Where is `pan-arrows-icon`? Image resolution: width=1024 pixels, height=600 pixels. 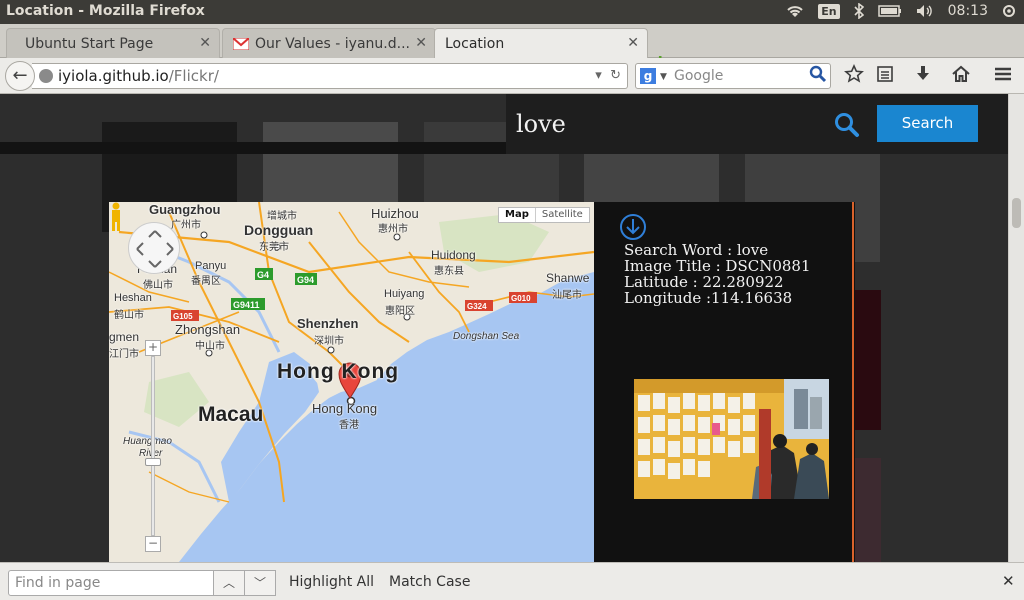 pan-arrows-icon is located at coordinates (155, 249).